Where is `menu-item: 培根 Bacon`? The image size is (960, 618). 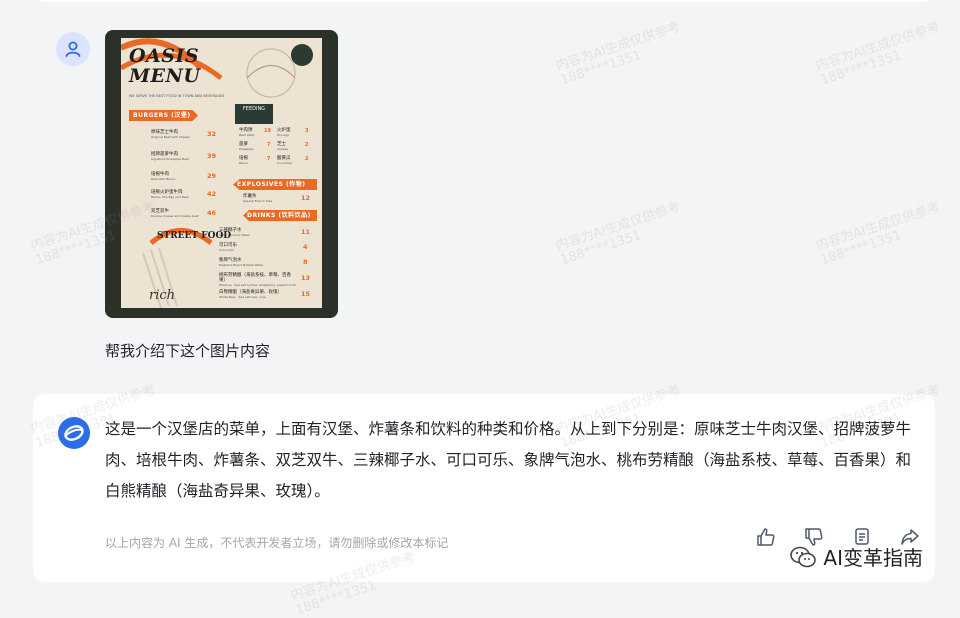 menu-item: 培根 Bacon is located at coordinates (244, 160).